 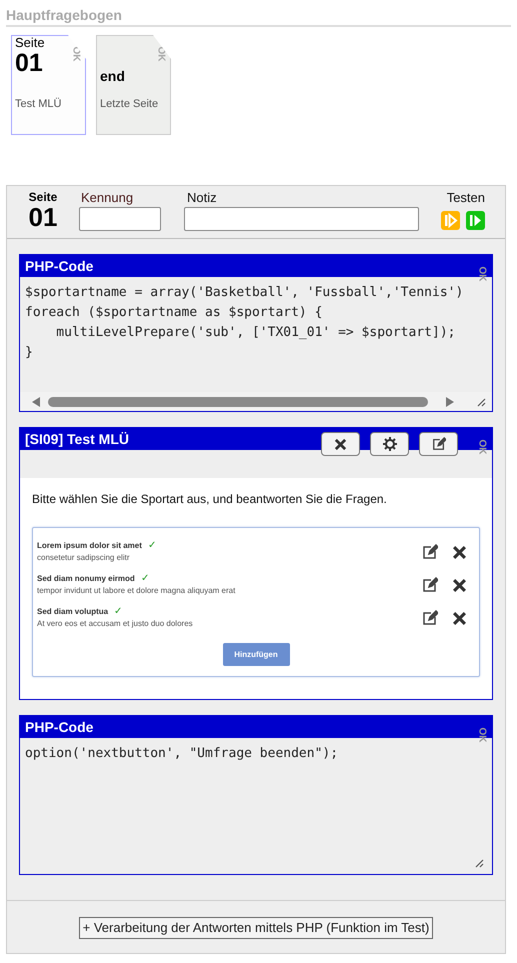 What do you see at coordinates (89, 546) in the screenshot?
I see `item-title: Lorem ipsum dolor sit amet` at bounding box center [89, 546].